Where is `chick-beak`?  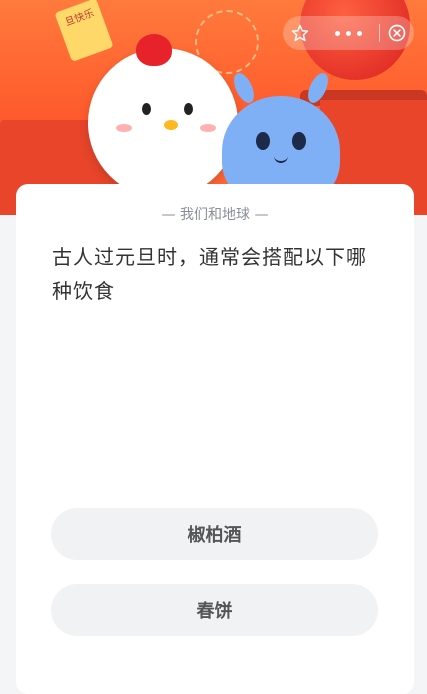
chick-beak is located at coordinates (171, 125).